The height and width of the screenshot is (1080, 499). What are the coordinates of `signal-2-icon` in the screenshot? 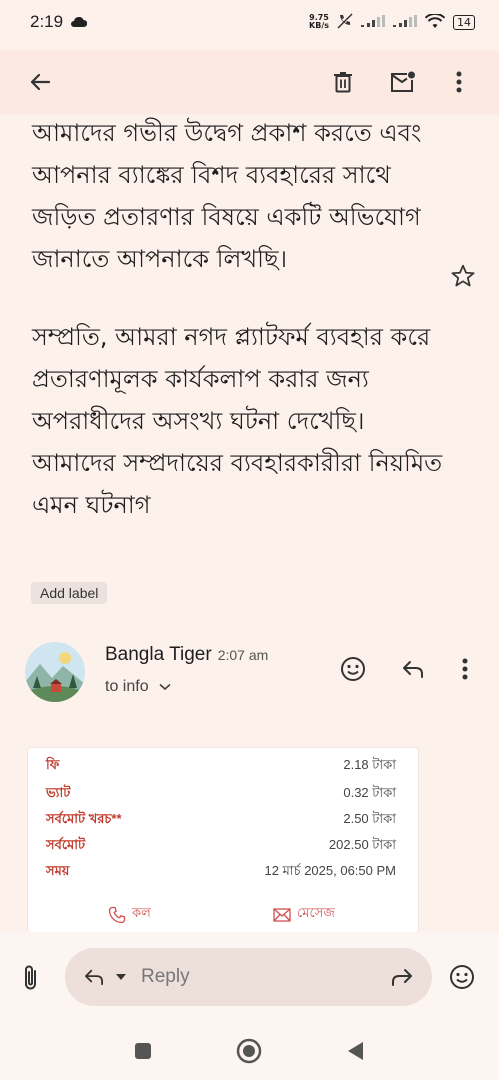 It's located at (405, 22).